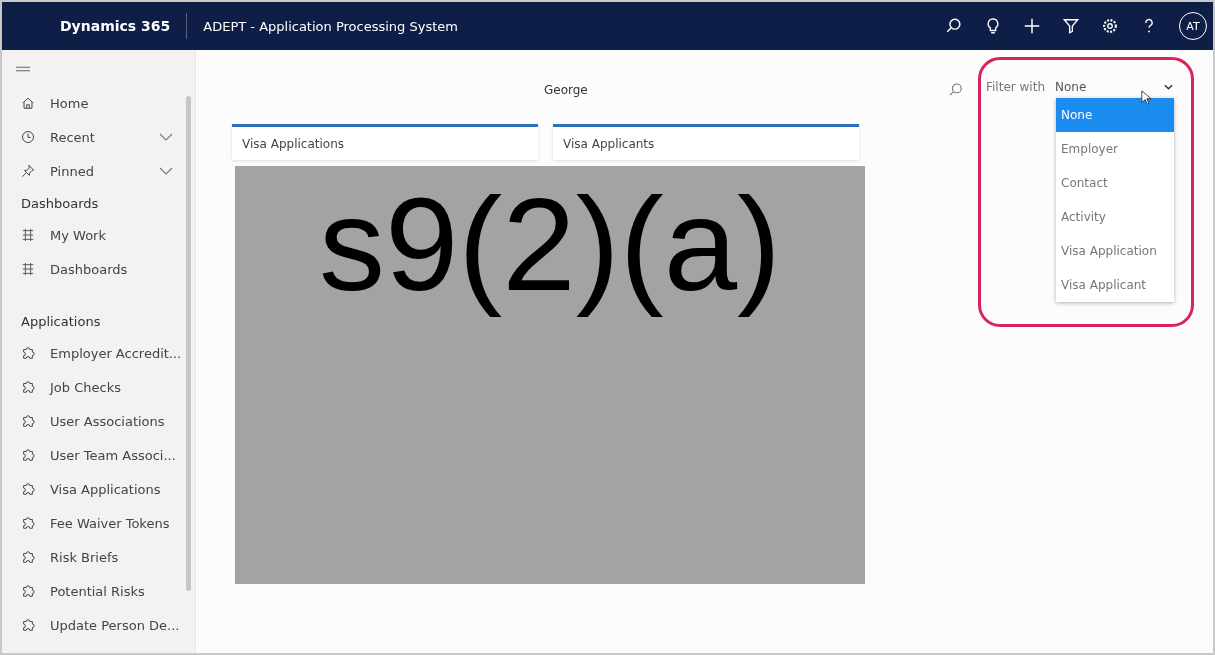  I want to click on sidebar-item: Fee Waiver Tokens, so click(98, 523).